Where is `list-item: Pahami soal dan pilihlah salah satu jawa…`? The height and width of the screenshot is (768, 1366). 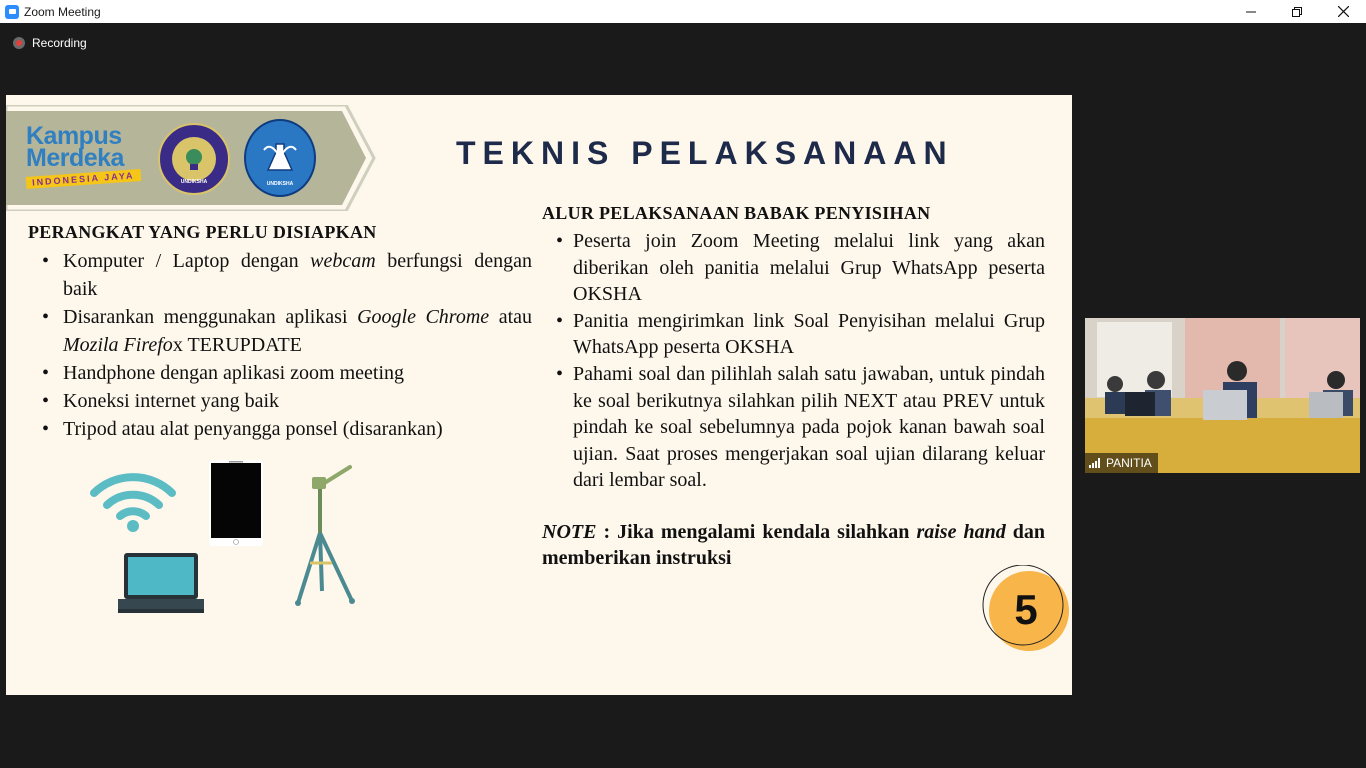 list-item: Pahami soal dan pilihlah salah satu jawa… is located at coordinates (800, 427).